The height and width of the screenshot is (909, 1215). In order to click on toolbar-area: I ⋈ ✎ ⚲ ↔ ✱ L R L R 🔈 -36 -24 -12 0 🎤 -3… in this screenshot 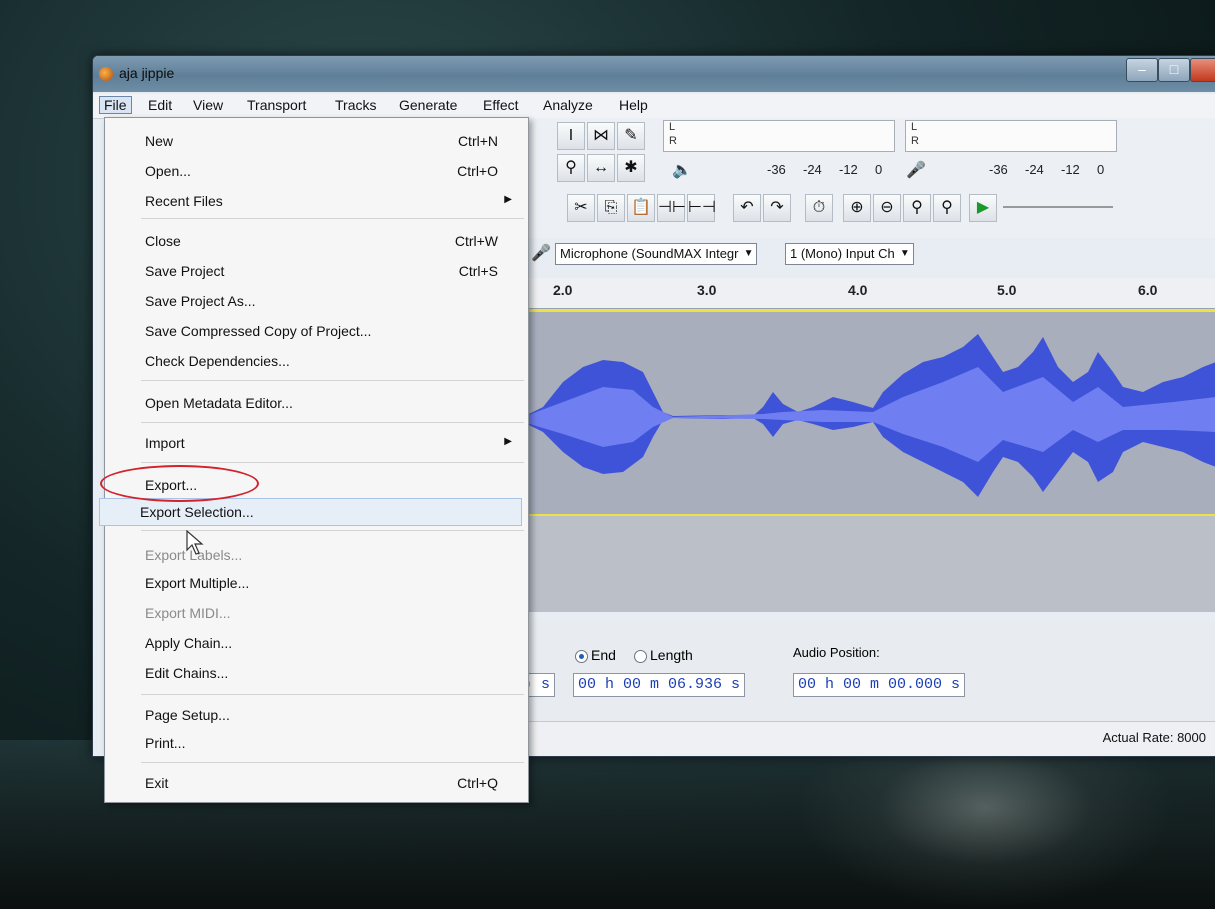, I will do `click(869, 178)`.